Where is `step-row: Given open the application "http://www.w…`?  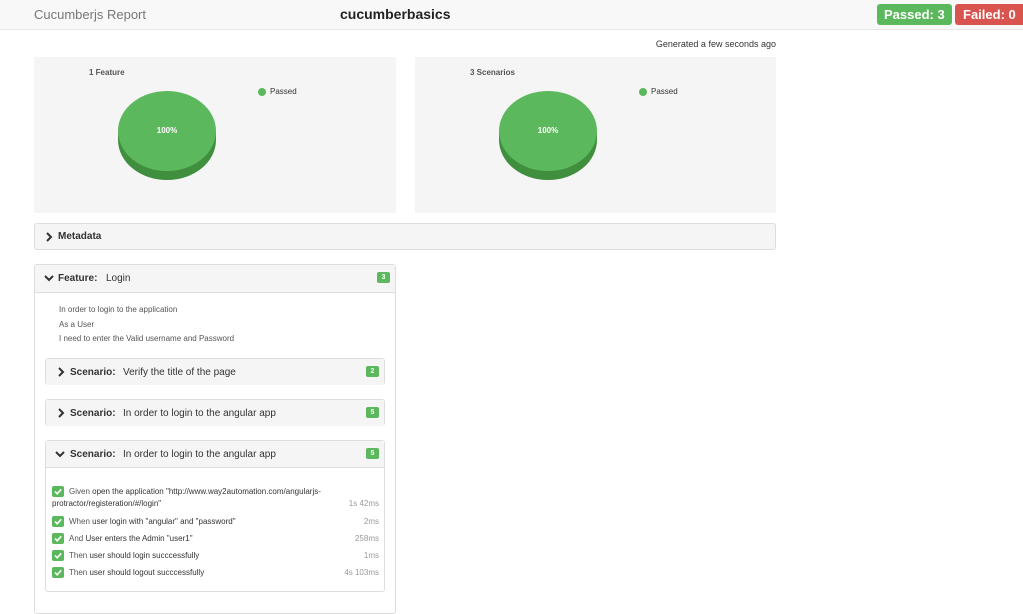 step-row: Given open the application "http://www.w… is located at coordinates (215, 499).